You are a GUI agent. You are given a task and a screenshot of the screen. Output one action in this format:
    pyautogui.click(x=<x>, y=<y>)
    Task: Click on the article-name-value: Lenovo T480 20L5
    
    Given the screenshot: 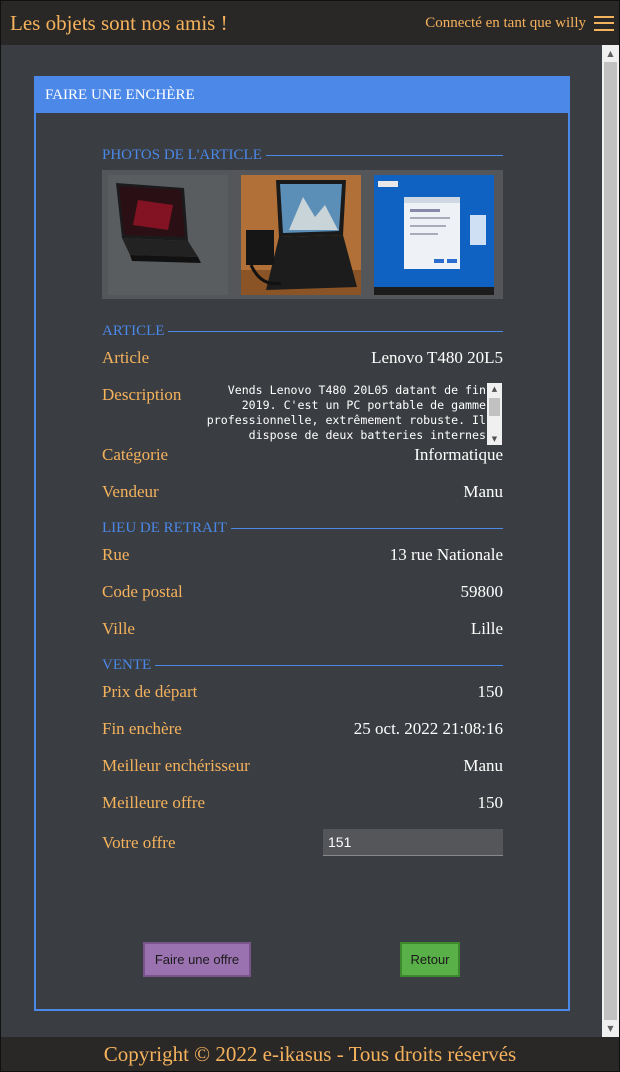 What is the action you would take?
    pyautogui.click(x=437, y=357)
    